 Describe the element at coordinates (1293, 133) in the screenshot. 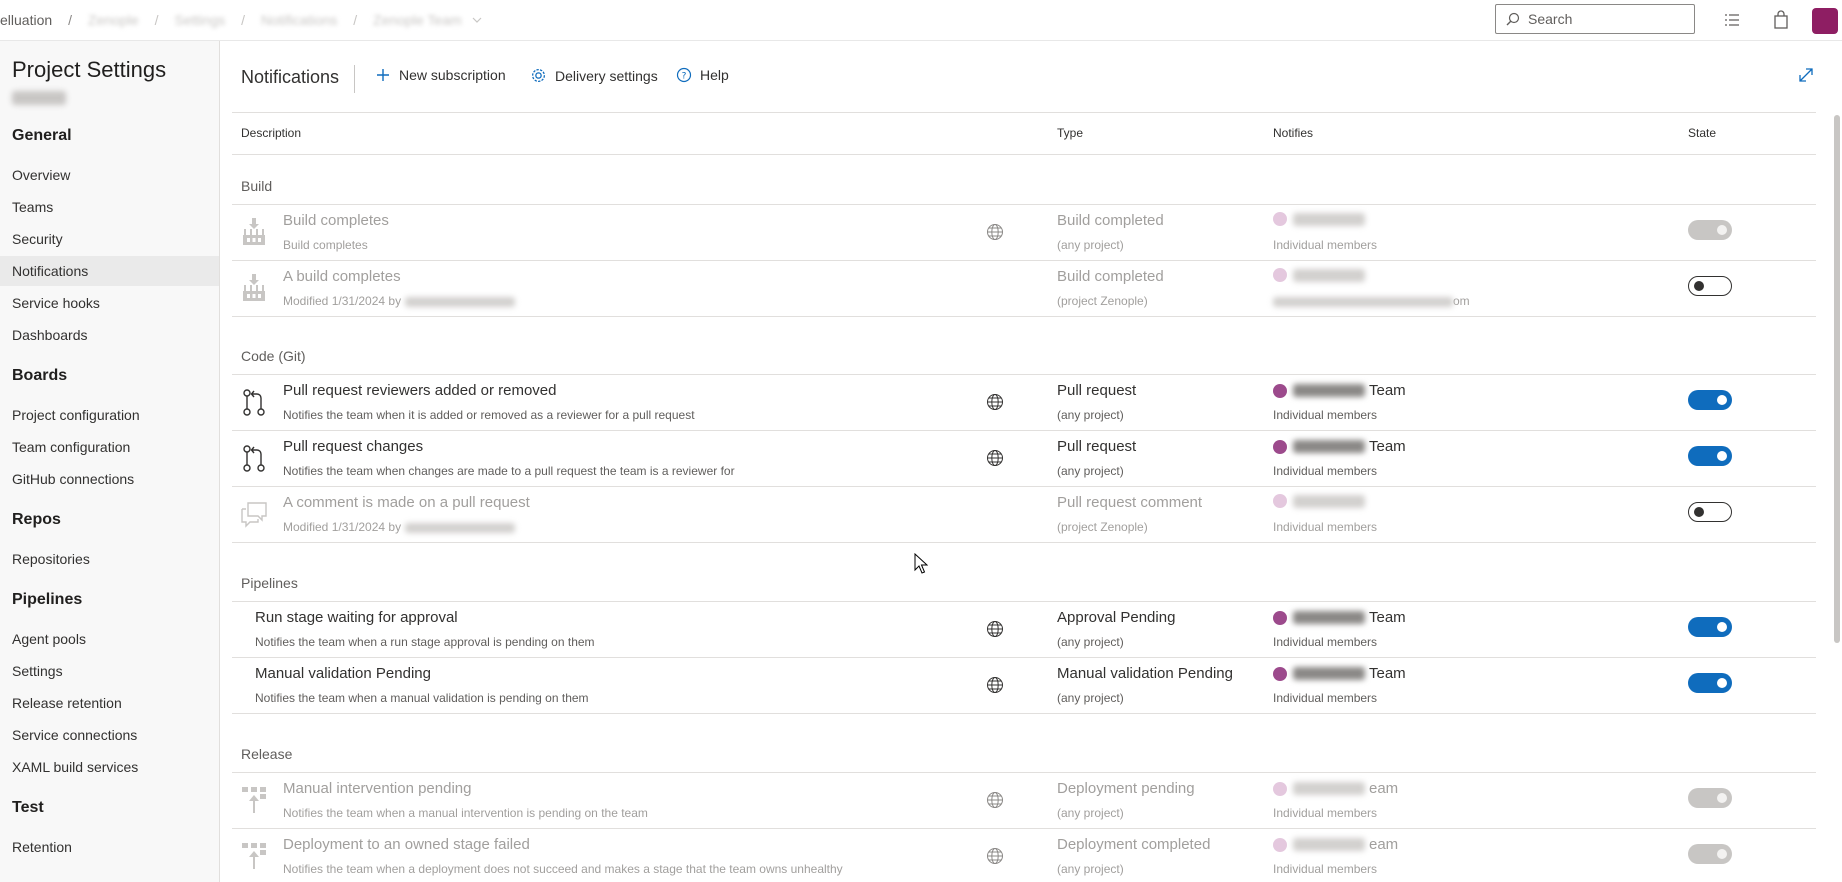

I see `column-notifies: Notifies` at that location.